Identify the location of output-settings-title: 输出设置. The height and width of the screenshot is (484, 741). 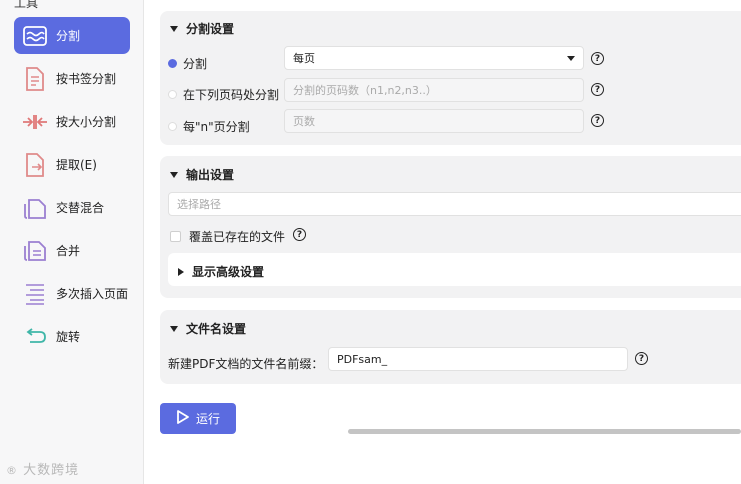
(210, 175).